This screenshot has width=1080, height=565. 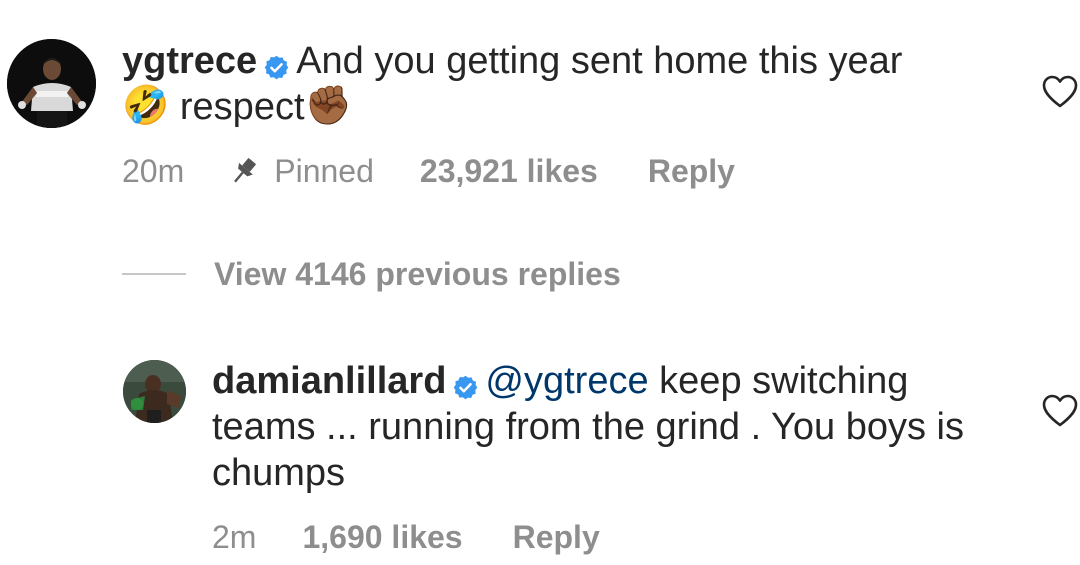 I want to click on comment-time: 20m, so click(x=153, y=171).